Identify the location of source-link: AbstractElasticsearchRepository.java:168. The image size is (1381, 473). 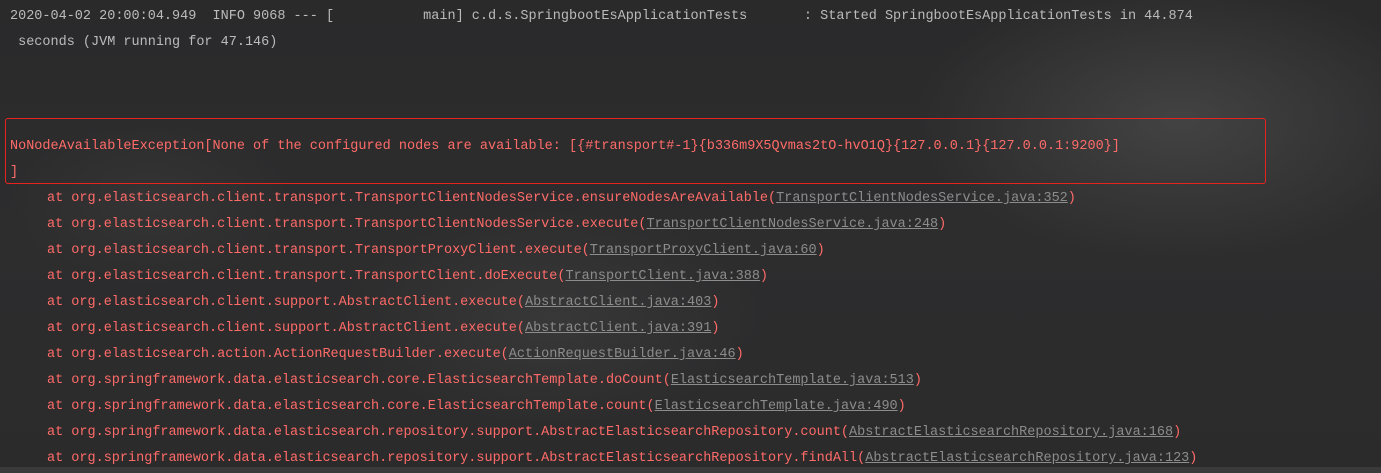
(1011, 432).